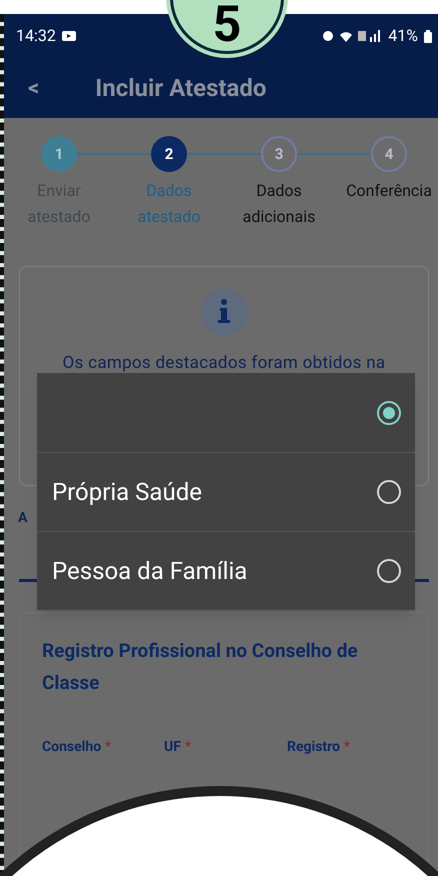 This screenshot has width=438, height=876. I want to click on signal-icons, so click(352, 36).